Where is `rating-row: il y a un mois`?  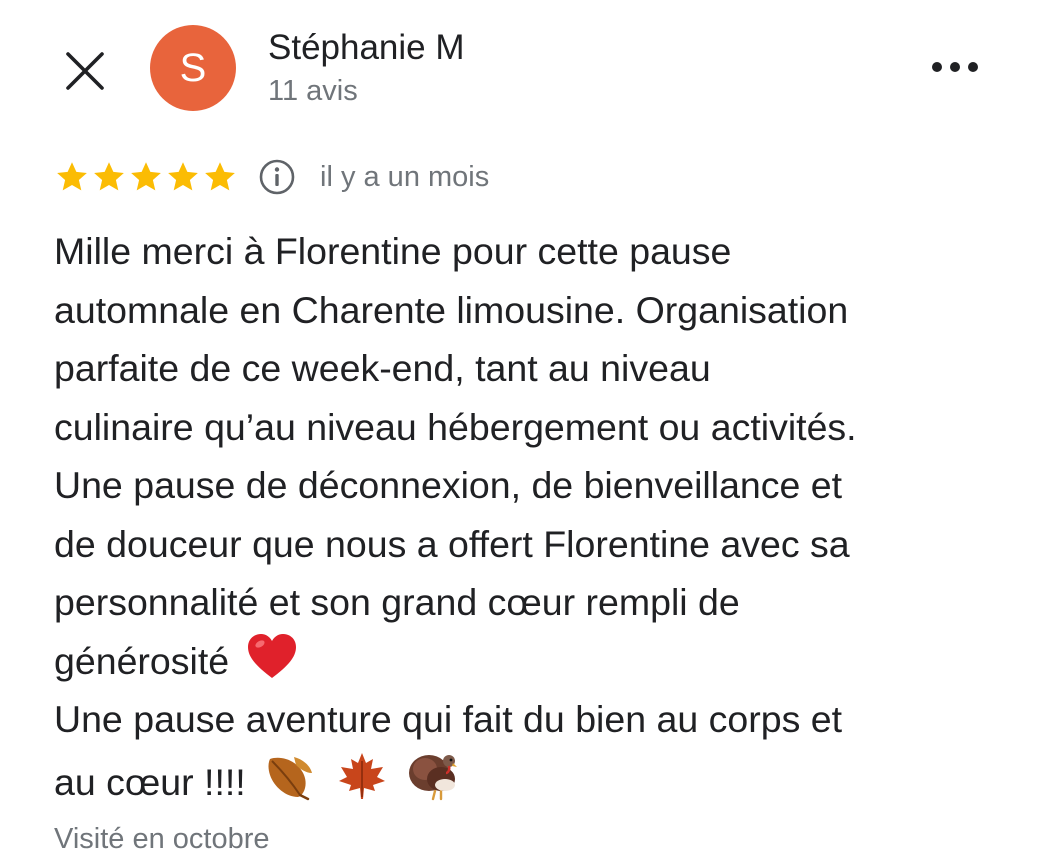
rating-row: il y a un mois is located at coordinates (271, 177).